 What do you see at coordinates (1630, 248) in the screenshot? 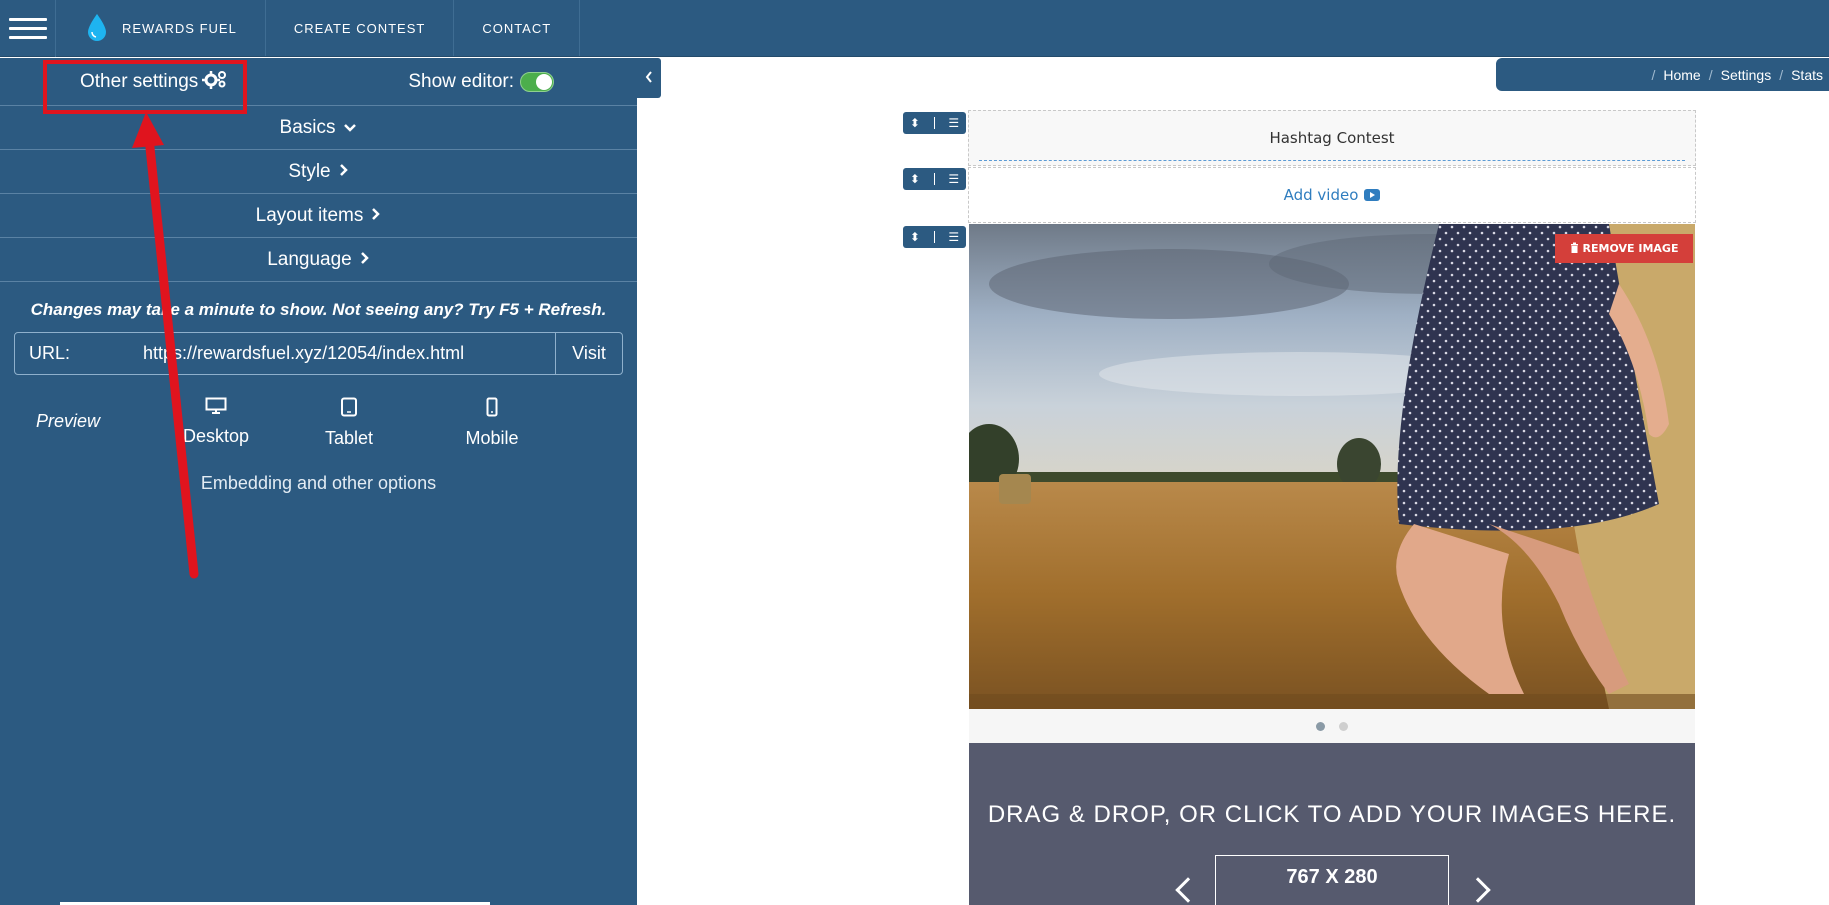
I see `remove-image-label: REMOVE IMAGE` at bounding box center [1630, 248].